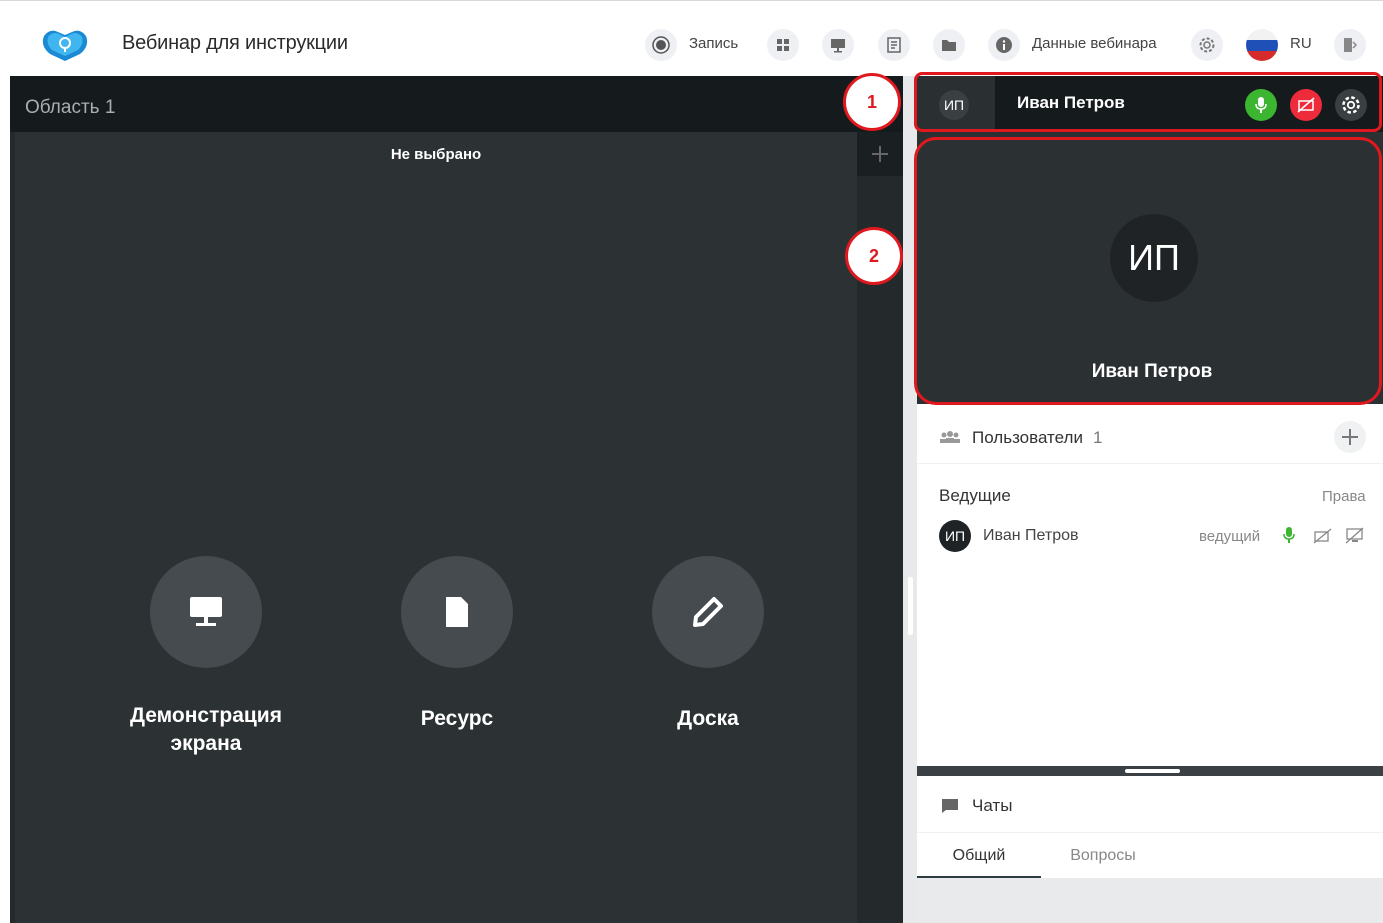 This screenshot has width=1383, height=923. Describe the element at coordinates (1150, 104) in the screenshot. I see `current-user-bar: ИП Иван Петров` at that location.